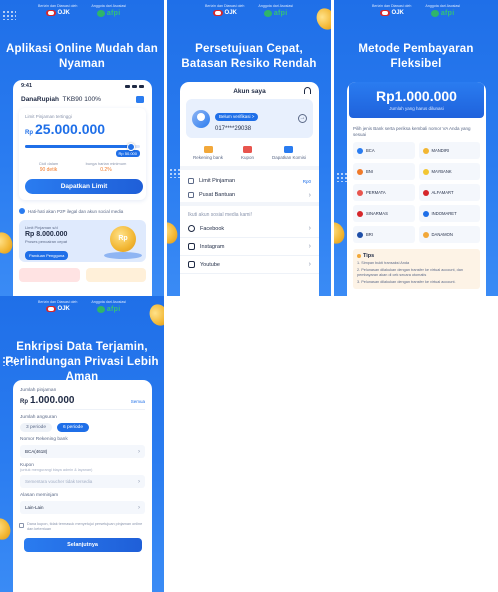 Image resolution: width=498 pixels, height=592 pixels. Describe the element at coordinates (39, 495) in the screenshot. I see `reason-label: Alasan meminjam` at that location.